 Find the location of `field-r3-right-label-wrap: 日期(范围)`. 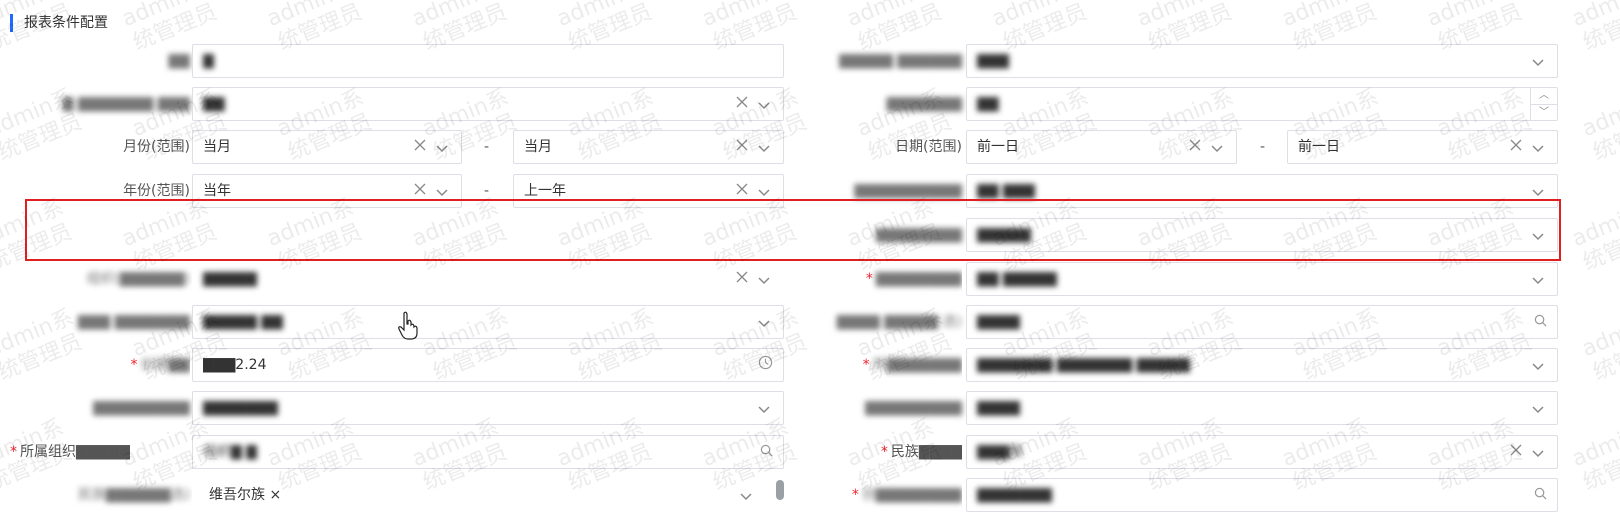

field-r3-right-label-wrap: 日期(范围) is located at coordinates (874, 147).